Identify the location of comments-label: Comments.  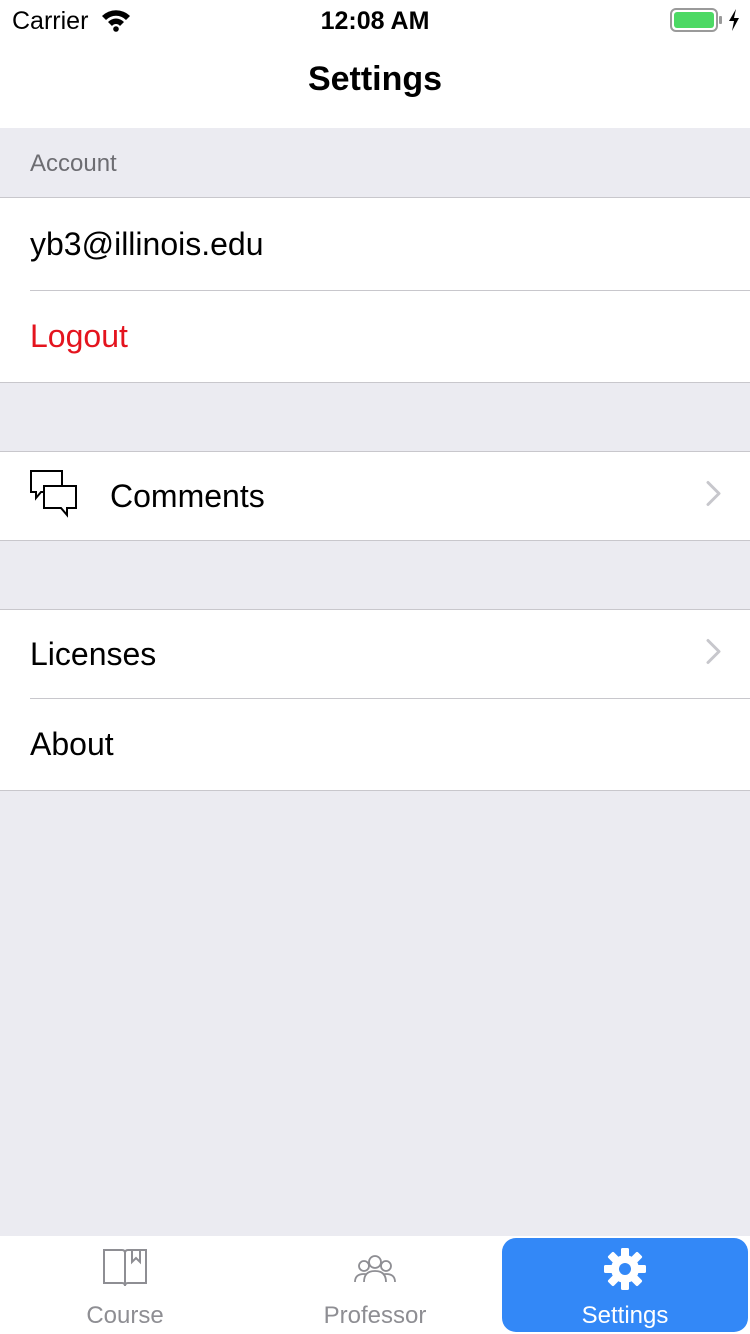
(187, 495).